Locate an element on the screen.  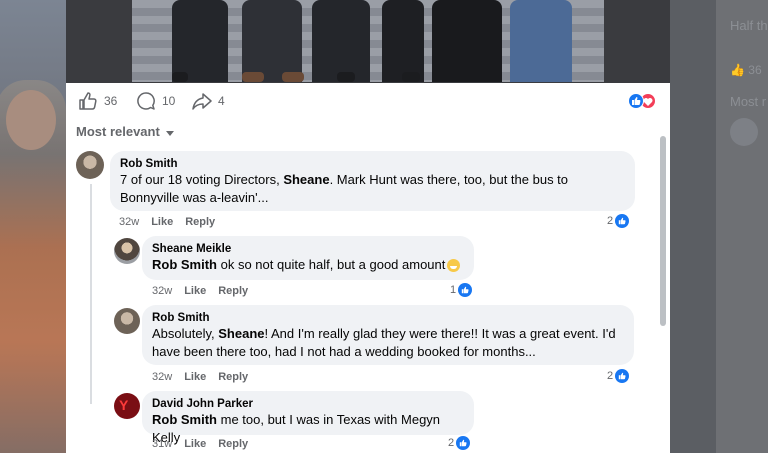
background-like-icon: 👍 is located at coordinates (737, 70).